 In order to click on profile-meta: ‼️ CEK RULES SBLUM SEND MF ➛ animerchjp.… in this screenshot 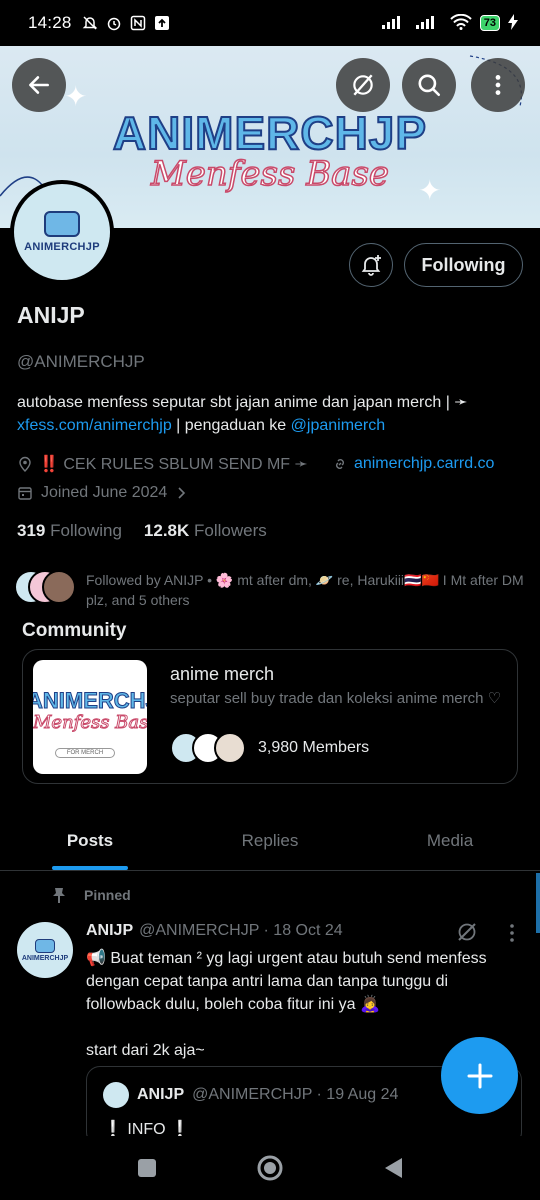, I will do `click(255, 464)`.